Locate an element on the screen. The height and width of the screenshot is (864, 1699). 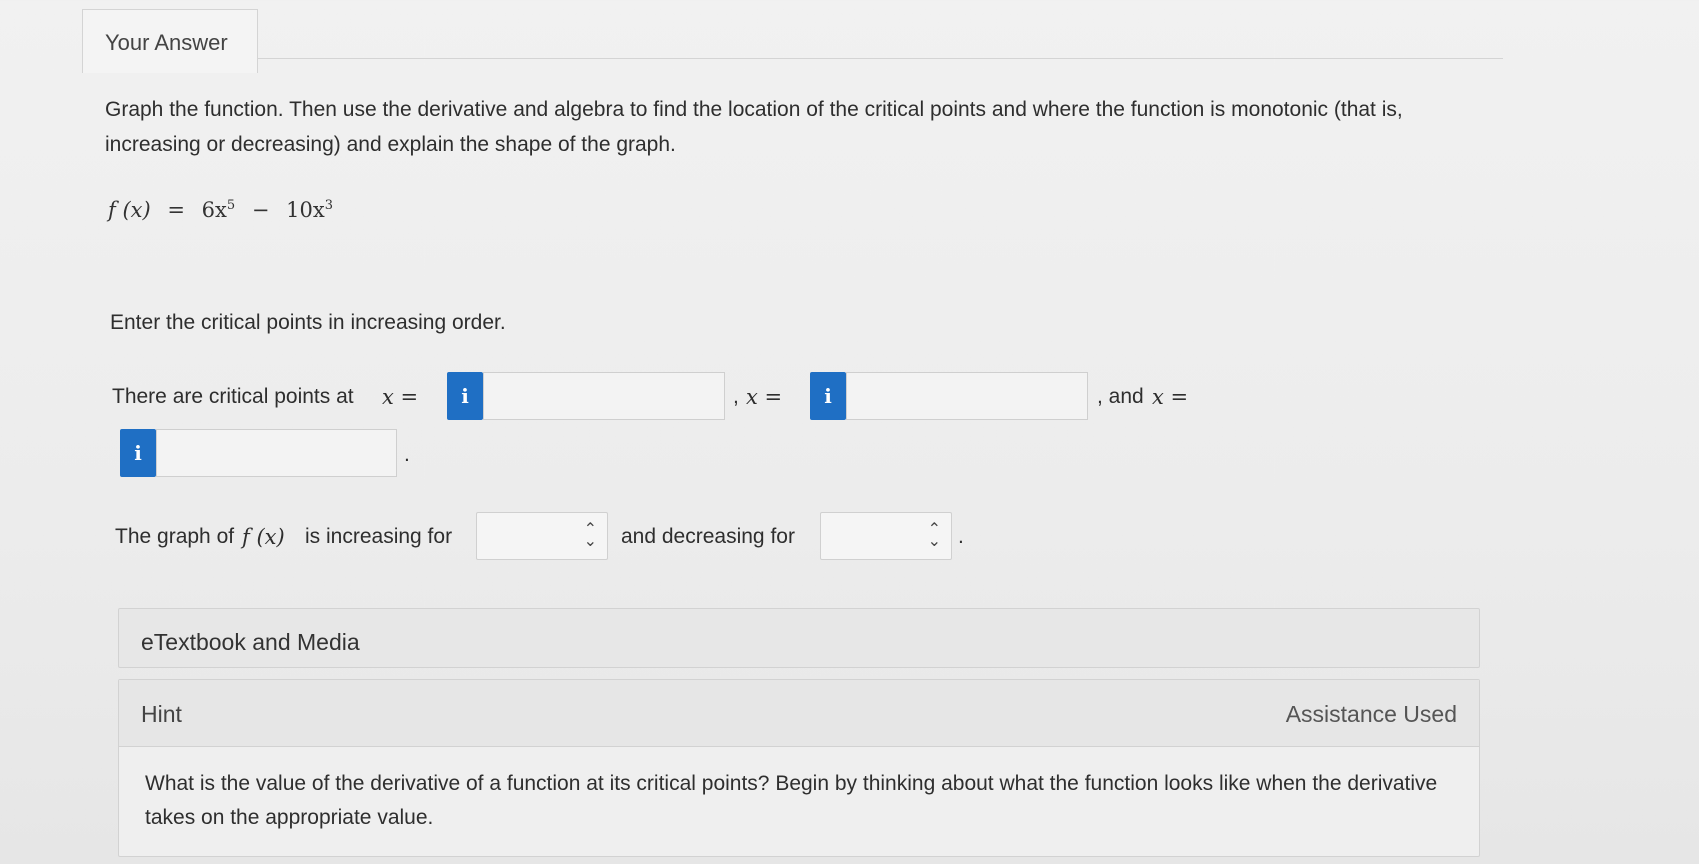
decreasing-label: and decreasing for is located at coordinates (708, 536).